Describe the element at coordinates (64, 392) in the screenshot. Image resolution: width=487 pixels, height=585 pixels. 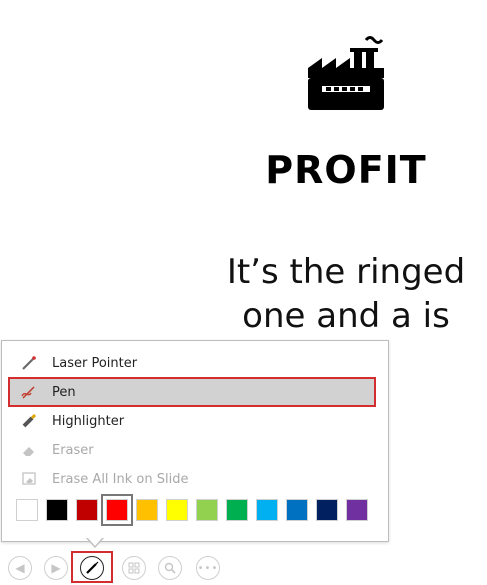
I see `menu-item-label: Pen` at that location.